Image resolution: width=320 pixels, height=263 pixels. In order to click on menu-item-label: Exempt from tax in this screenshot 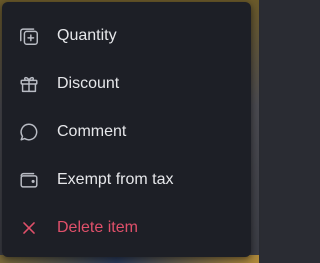, I will do `click(115, 179)`.